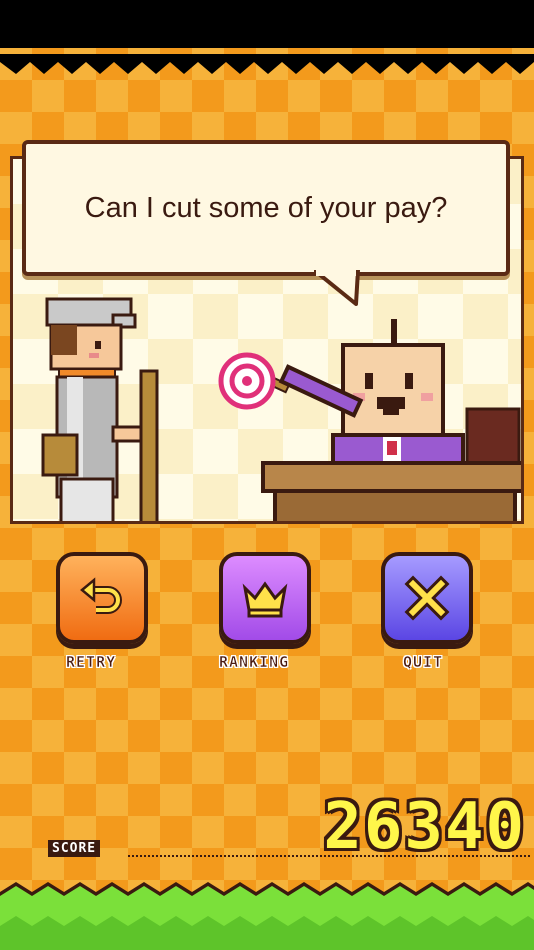  Describe the element at coordinates (424, 827) in the screenshot. I see `score-value: 26340` at that location.